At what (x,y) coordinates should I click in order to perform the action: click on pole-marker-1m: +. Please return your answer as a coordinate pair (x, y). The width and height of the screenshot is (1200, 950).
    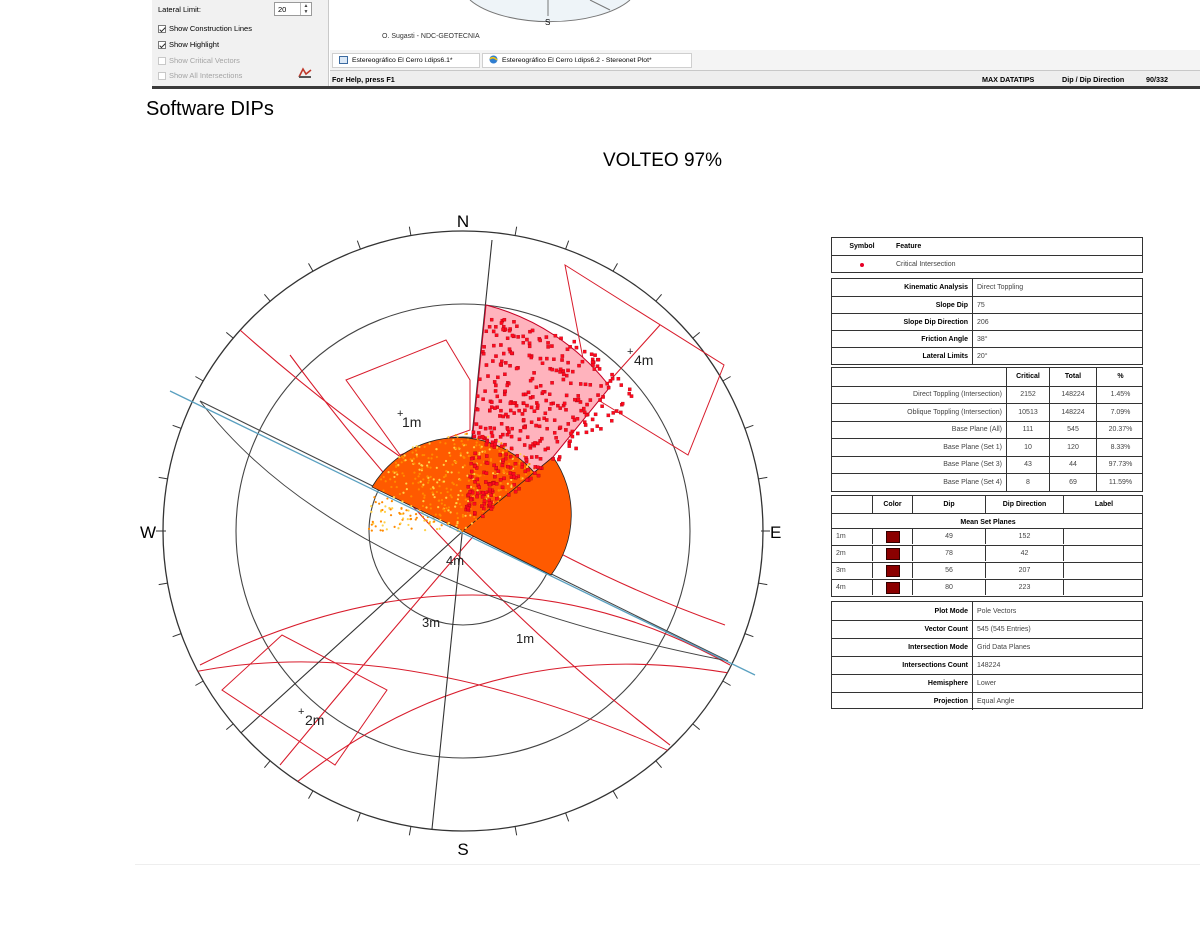
    Looking at the image, I should click on (400, 414).